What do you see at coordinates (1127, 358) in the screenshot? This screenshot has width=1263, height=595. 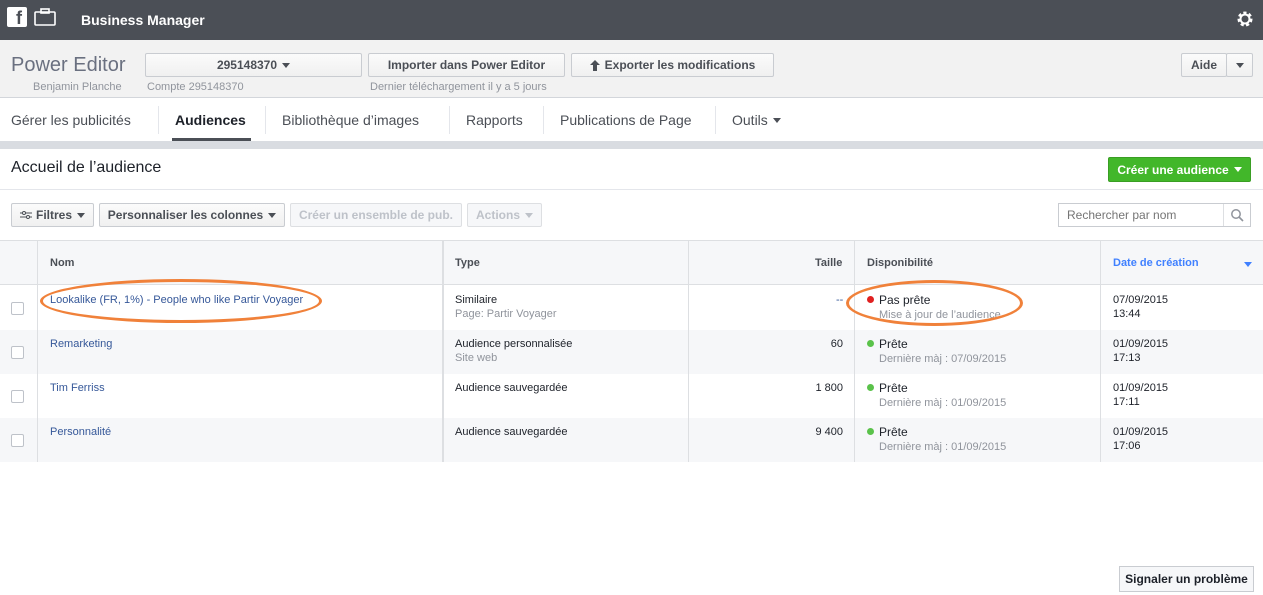 I see `created-time: 17:13` at bounding box center [1127, 358].